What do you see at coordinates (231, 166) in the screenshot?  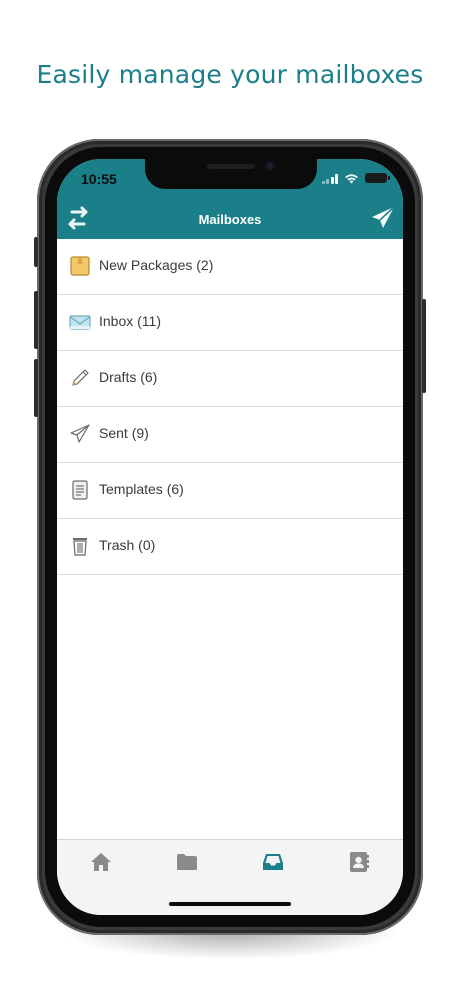 I see `speaker-grille` at bounding box center [231, 166].